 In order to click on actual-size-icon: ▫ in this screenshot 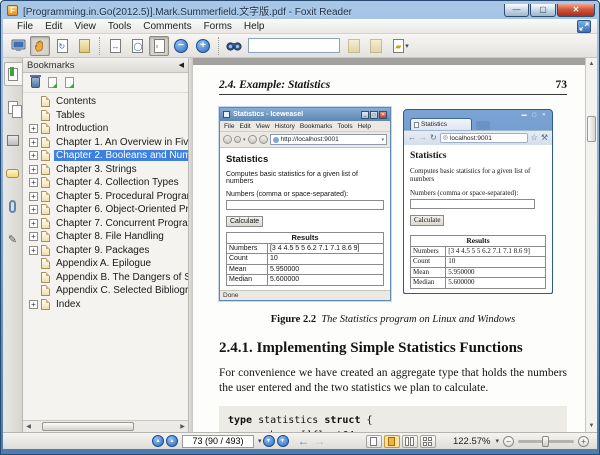, I will do `click(159, 45)`.